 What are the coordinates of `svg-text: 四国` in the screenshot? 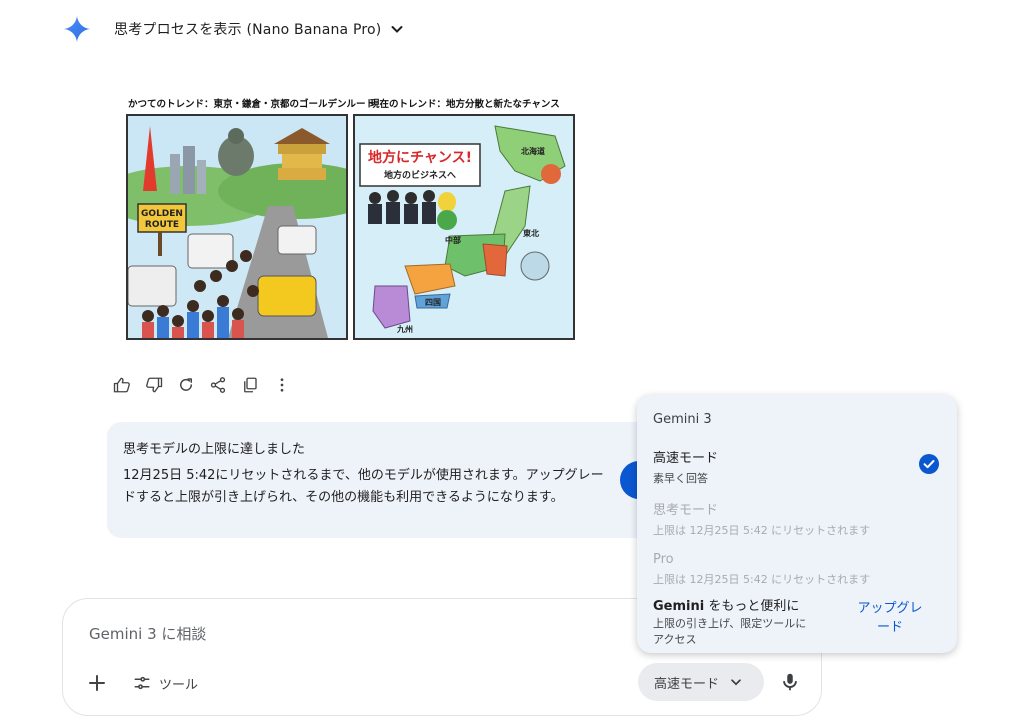 It's located at (433, 302).